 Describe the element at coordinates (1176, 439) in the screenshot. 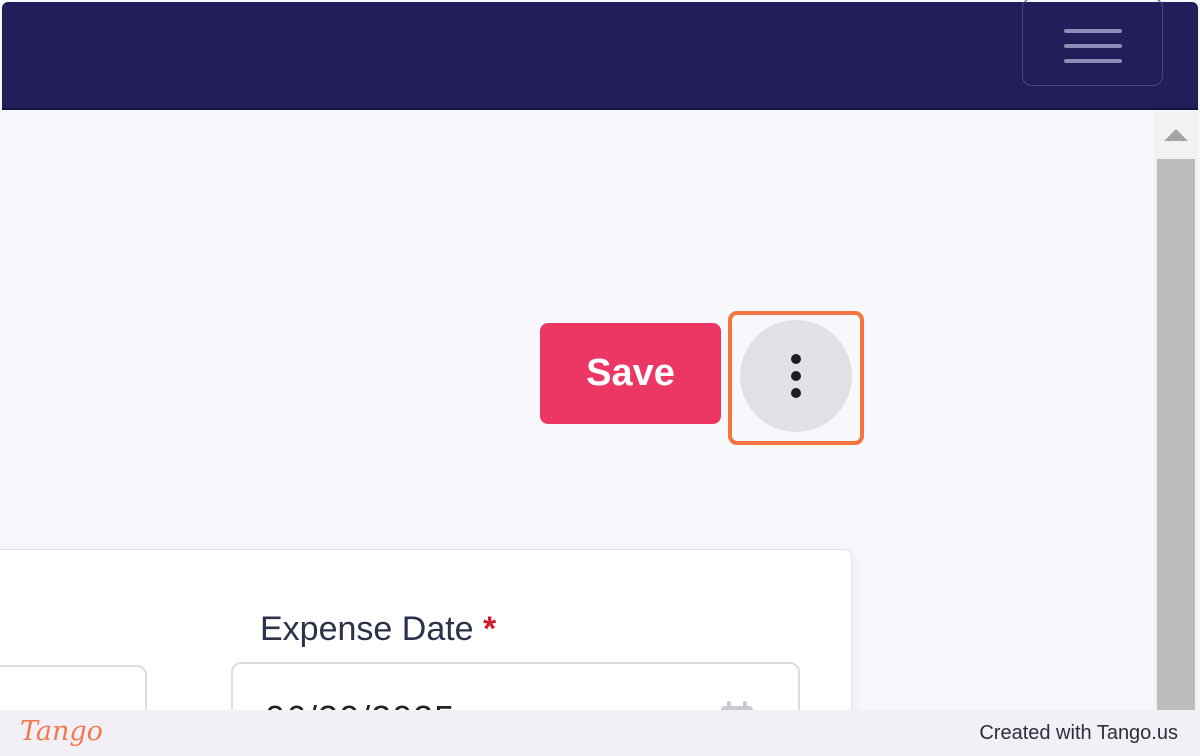

I see `scrollbar-thumb` at that location.